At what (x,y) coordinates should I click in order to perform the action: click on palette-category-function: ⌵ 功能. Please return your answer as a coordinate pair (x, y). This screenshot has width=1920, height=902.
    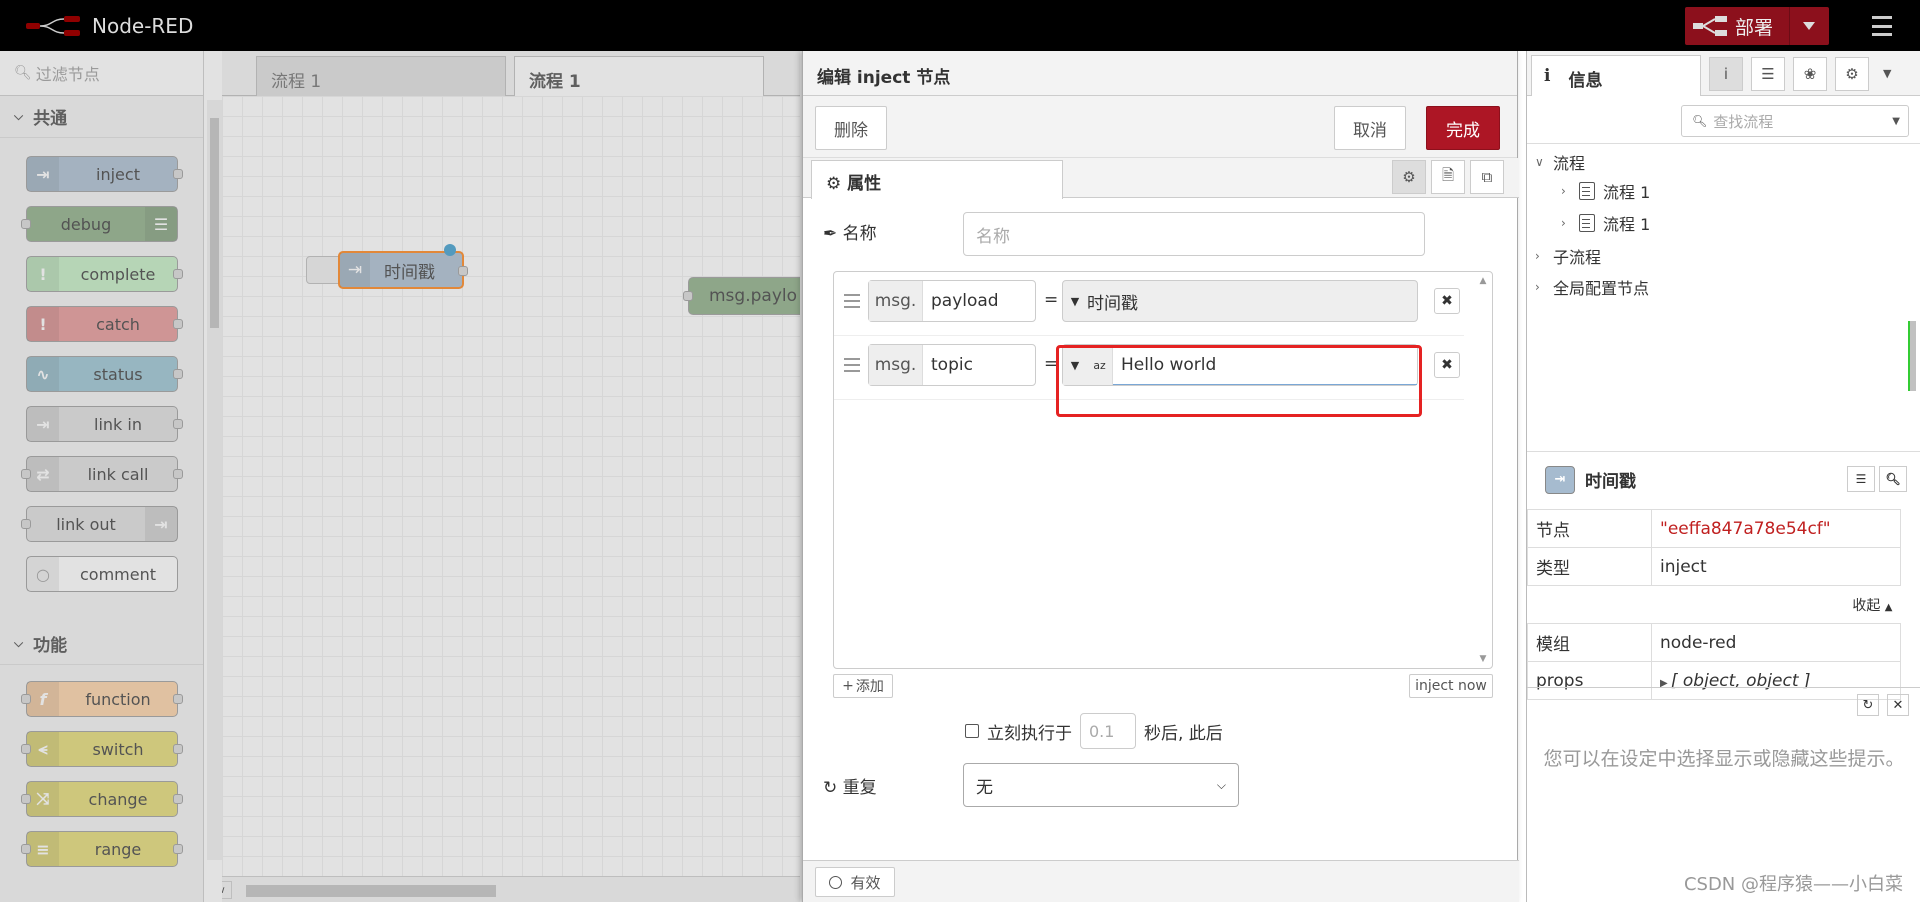
    Looking at the image, I should click on (101, 644).